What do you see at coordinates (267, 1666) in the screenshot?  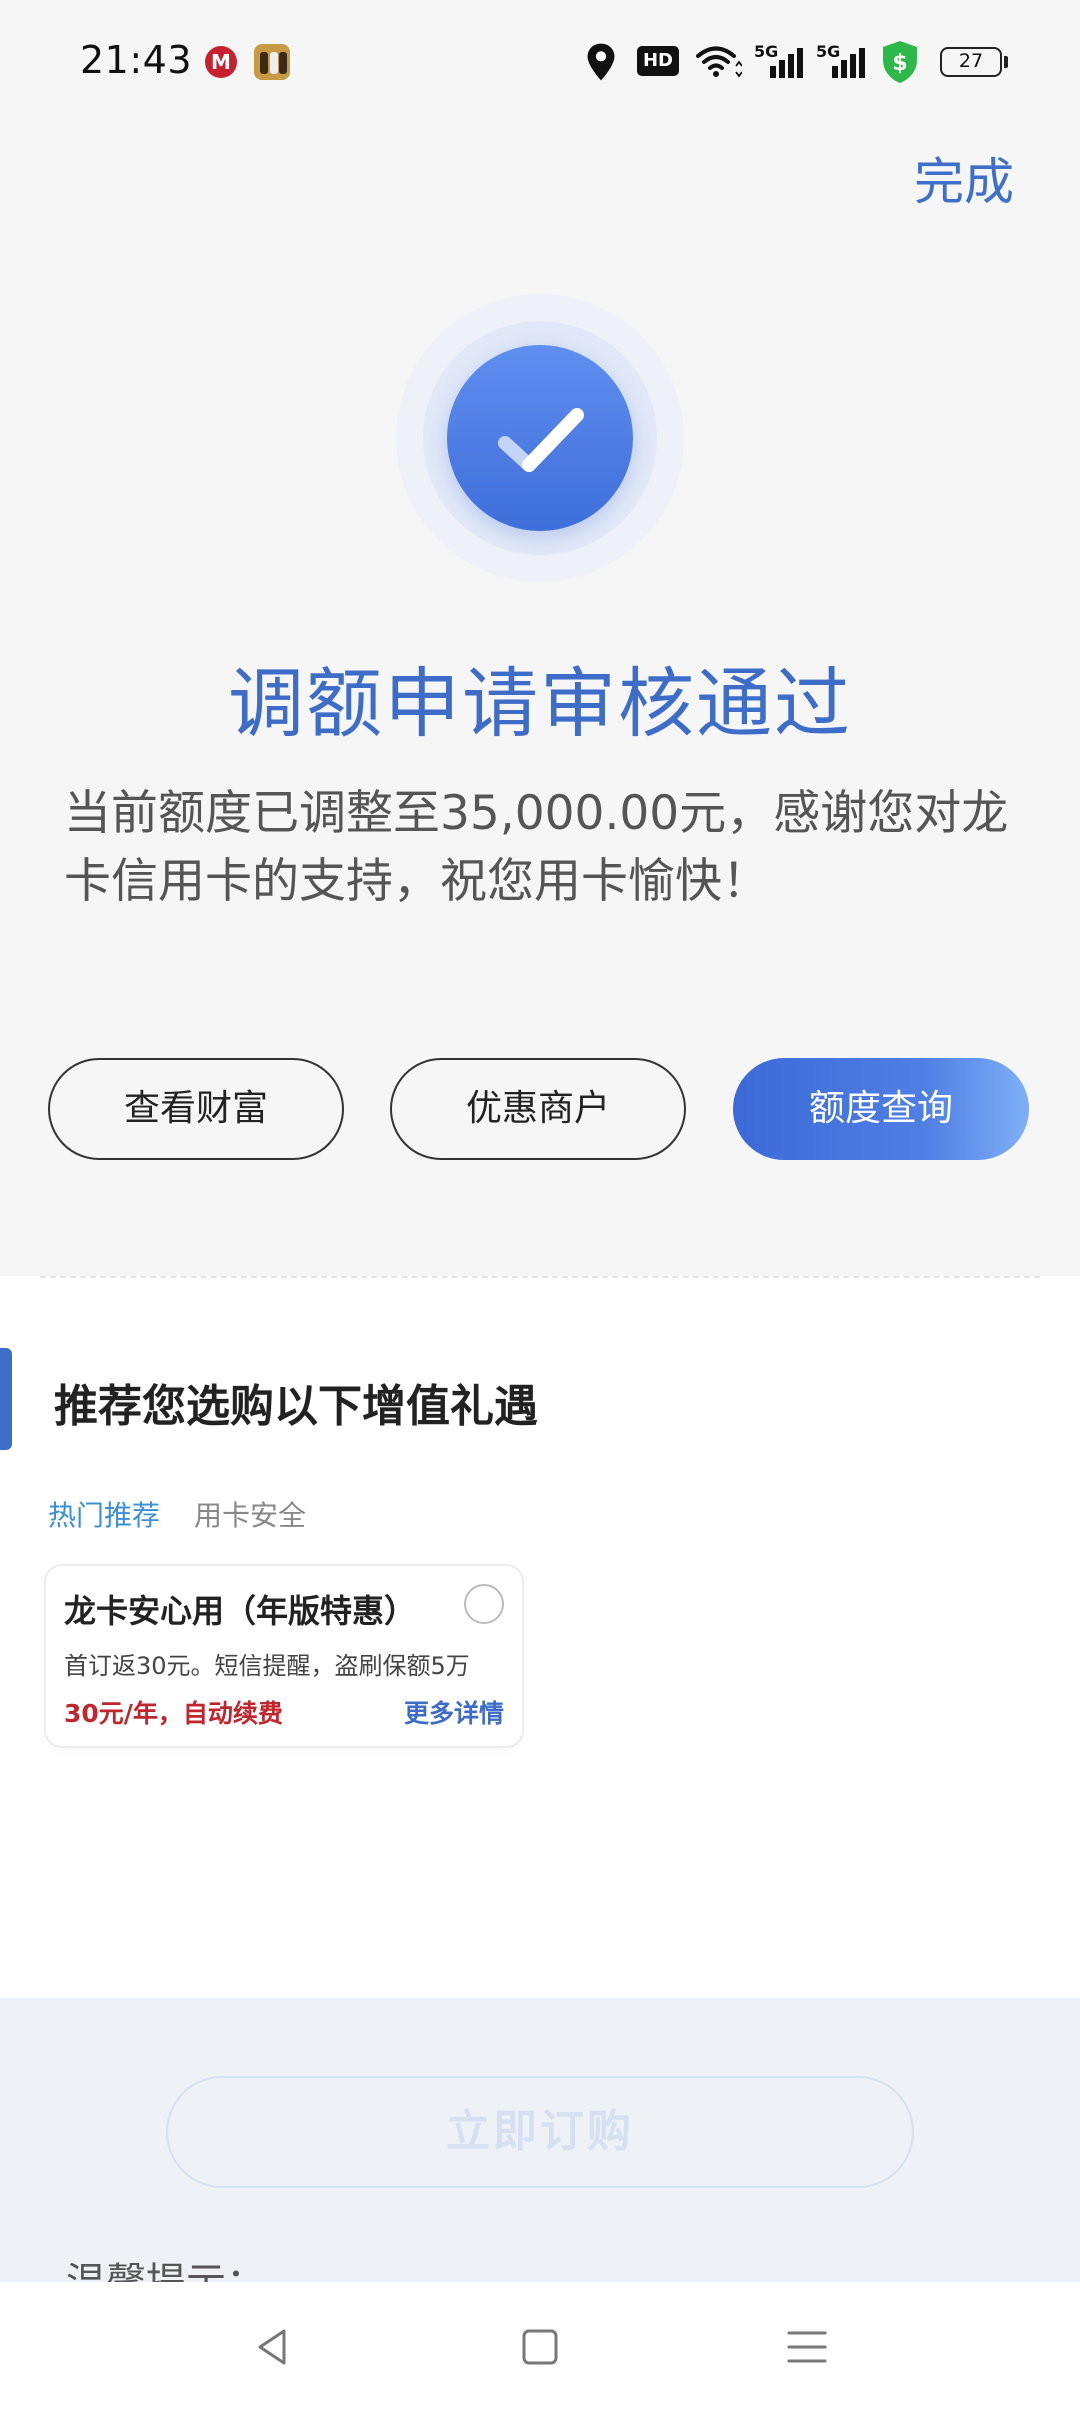 I see `product-description: 首订返30元。短信提醒，盗刷保额5万` at bounding box center [267, 1666].